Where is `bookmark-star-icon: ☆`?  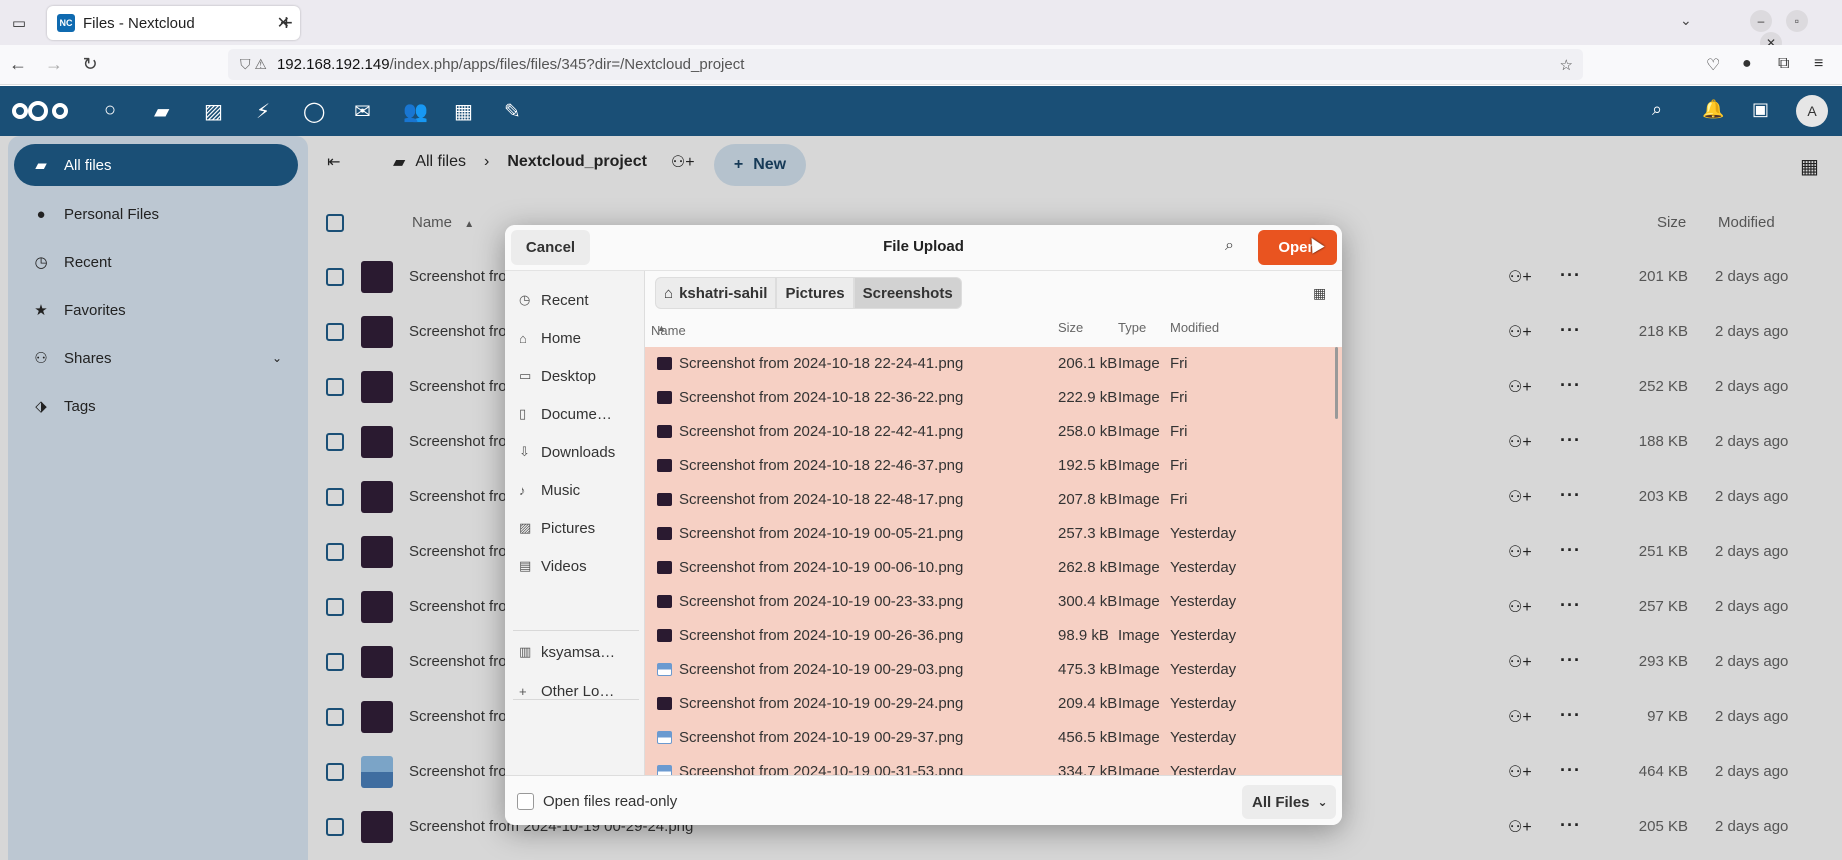 bookmark-star-icon: ☆ is located at coordinates (1566, 65).